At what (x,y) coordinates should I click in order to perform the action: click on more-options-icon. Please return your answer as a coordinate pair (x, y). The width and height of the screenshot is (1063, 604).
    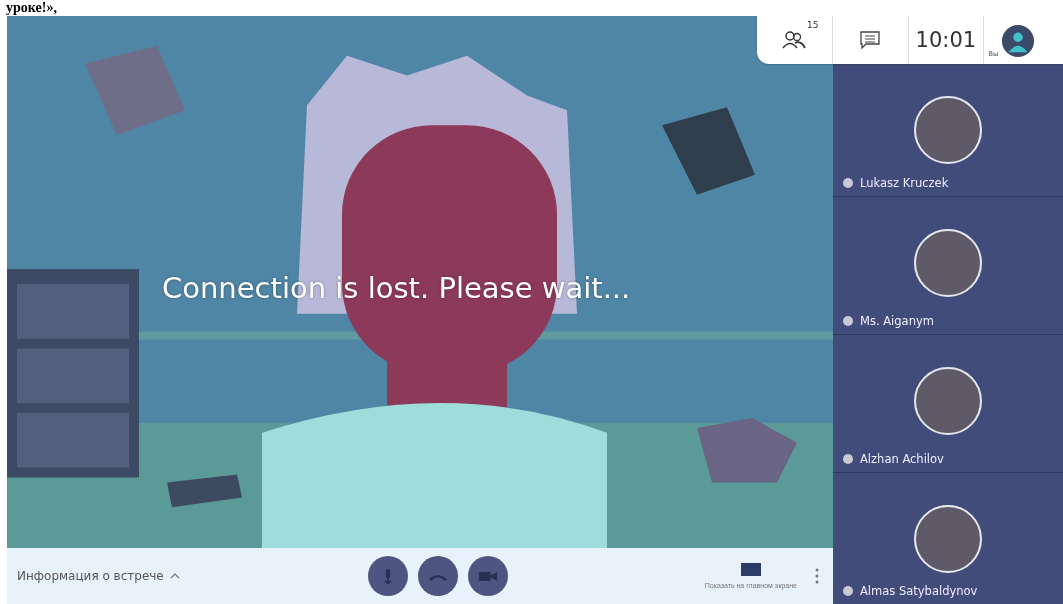
    Looking at the image, I should click on (817, 576).